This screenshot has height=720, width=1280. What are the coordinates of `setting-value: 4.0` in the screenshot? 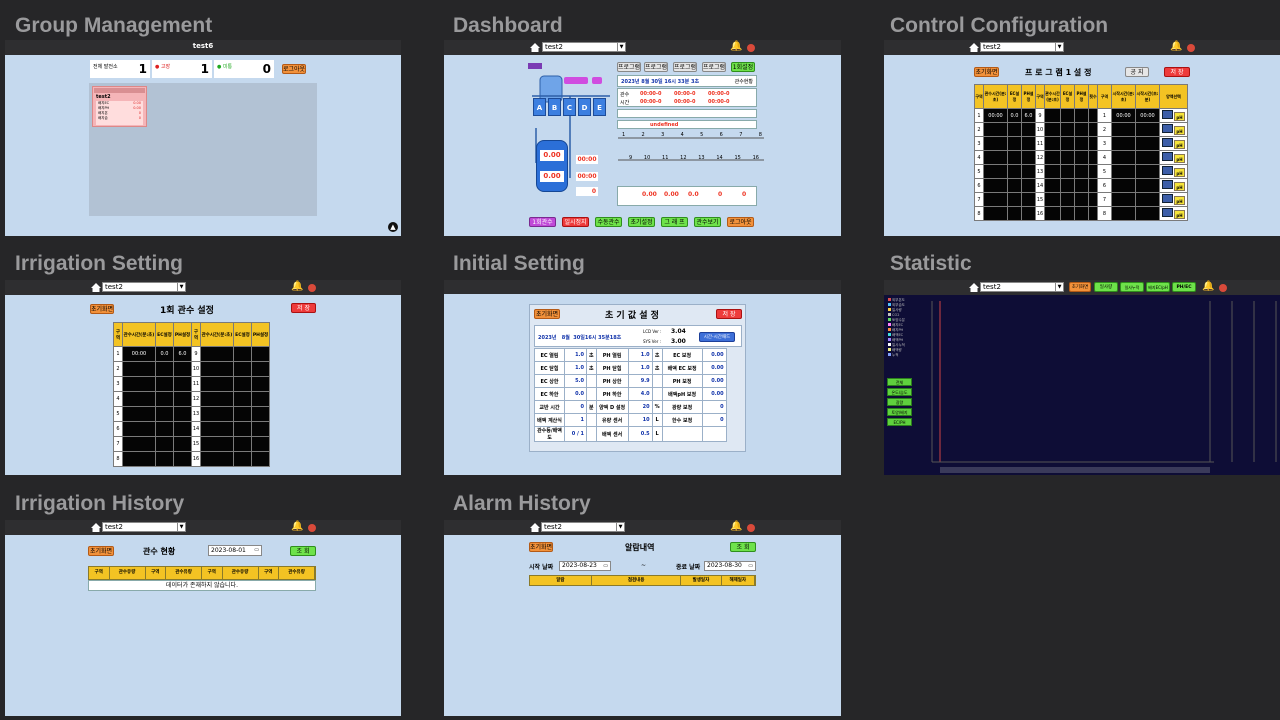 It's located at (640, 394).